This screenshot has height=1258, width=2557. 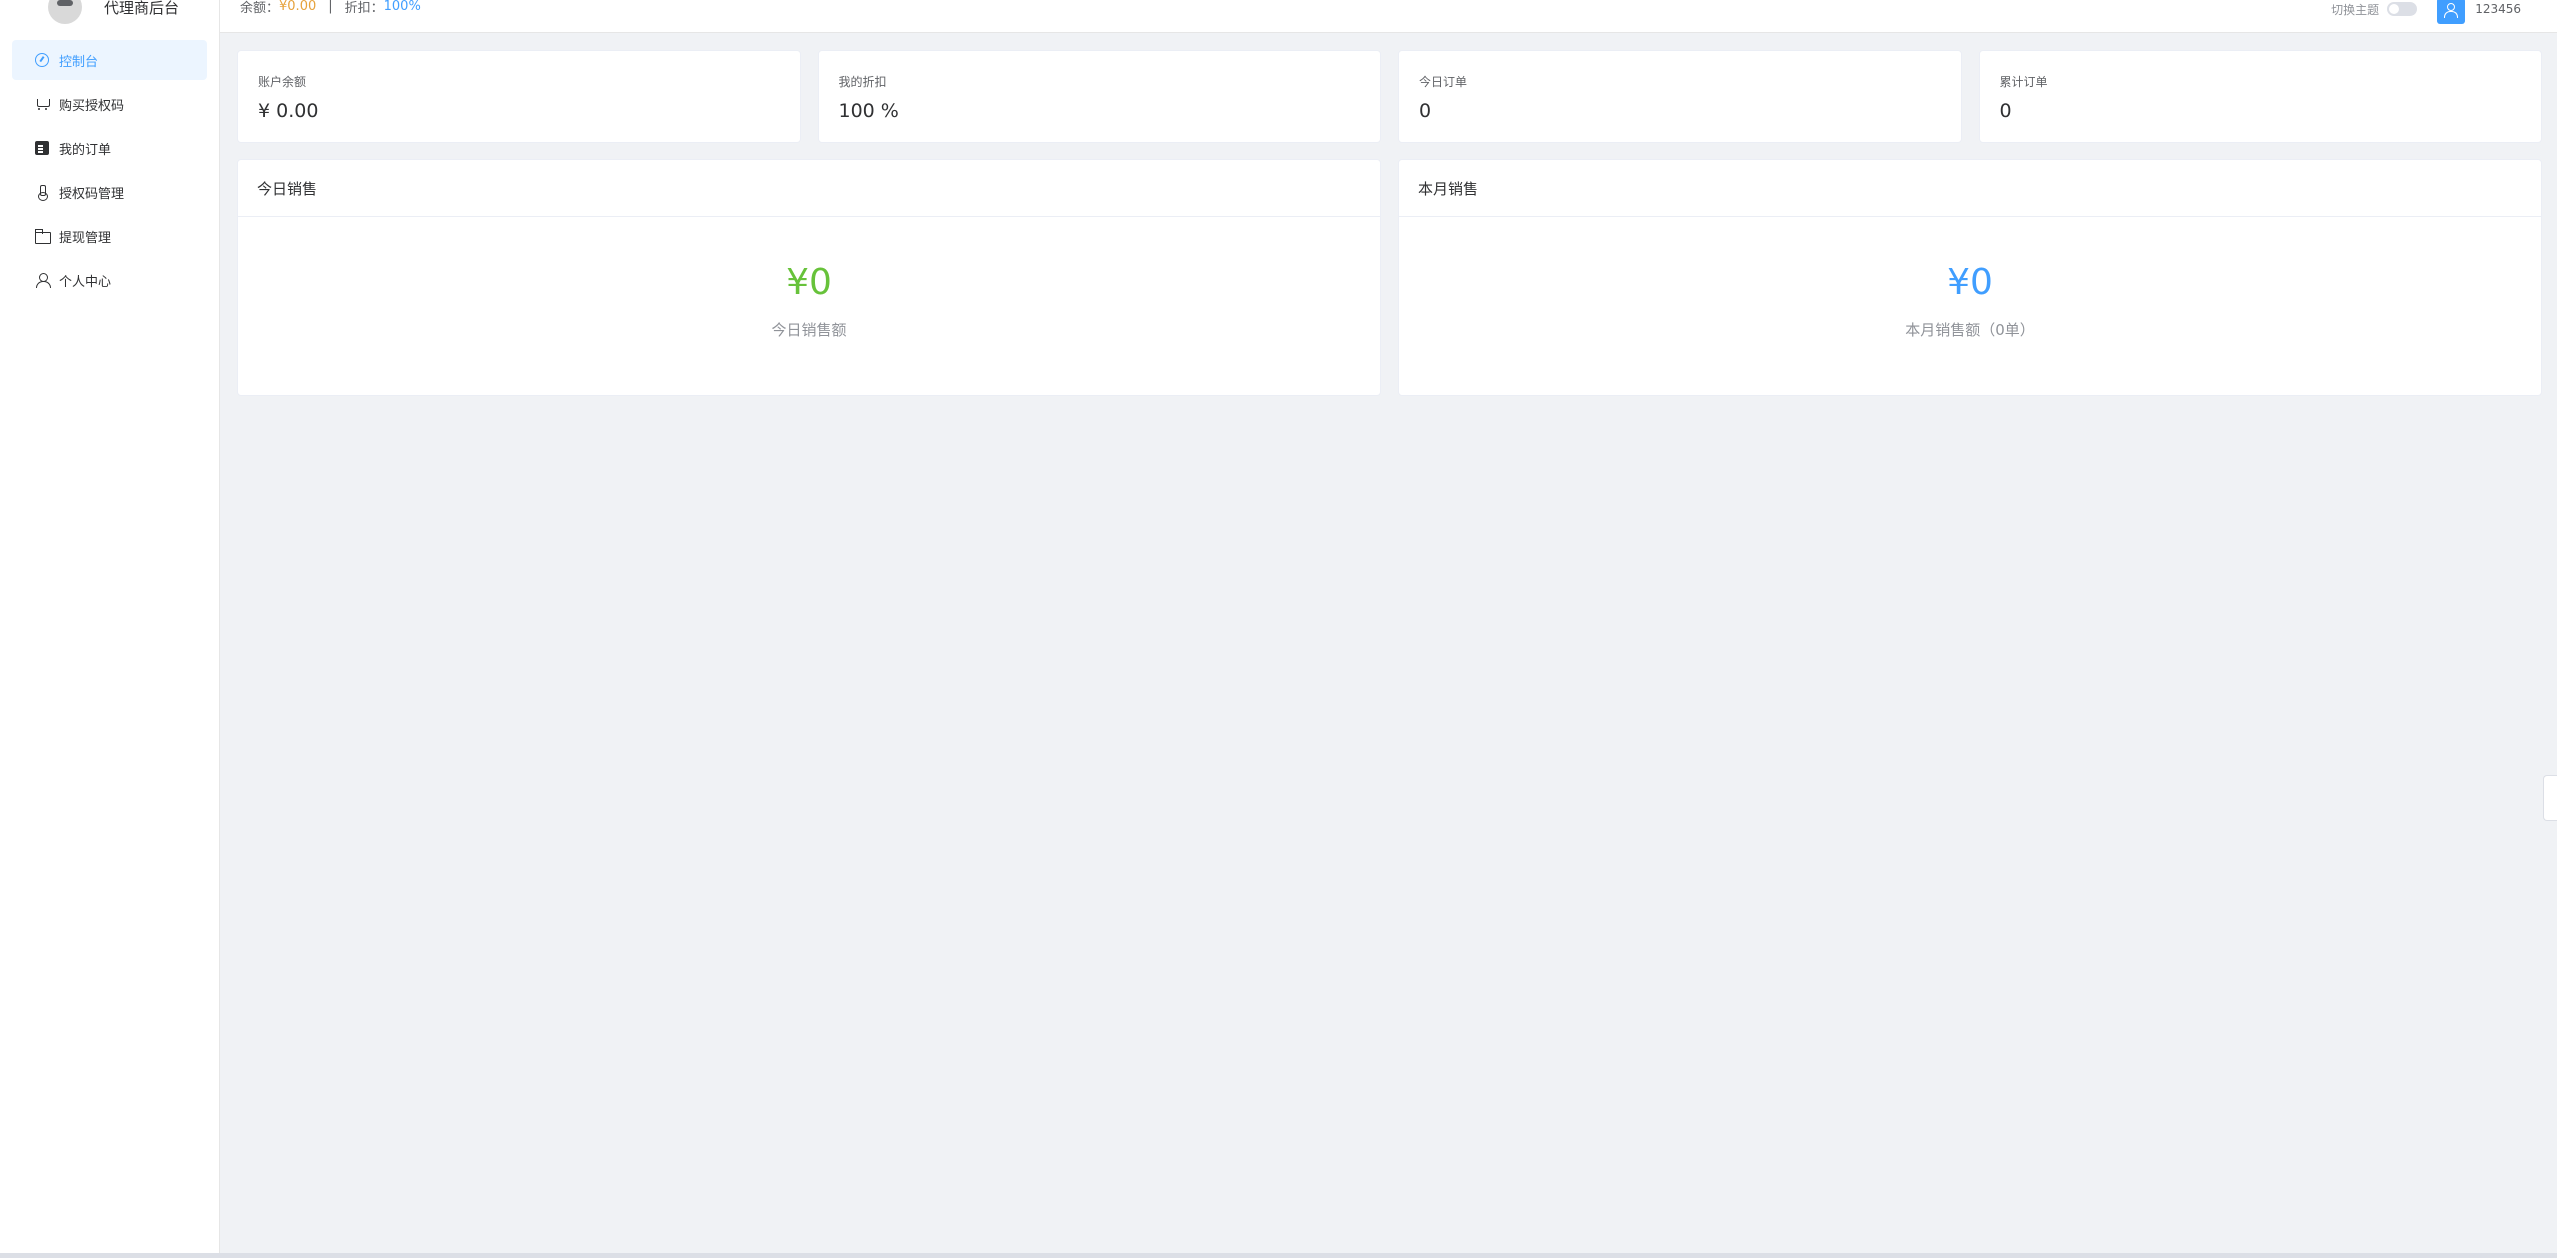 I want to click on month-sales-panel: 本月销售 ¥0 本月销售额（0单）, so click(x=1970, y=277).